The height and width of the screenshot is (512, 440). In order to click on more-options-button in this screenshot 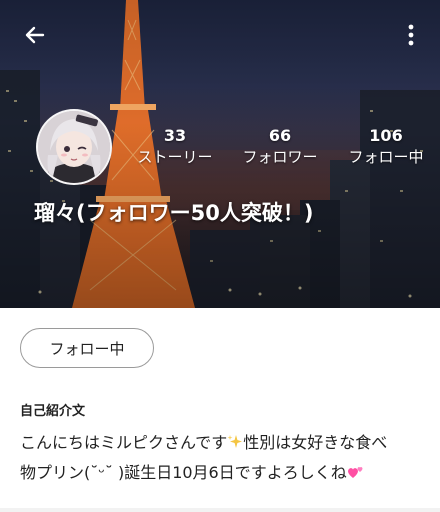, I will do `click(411, 35)`.